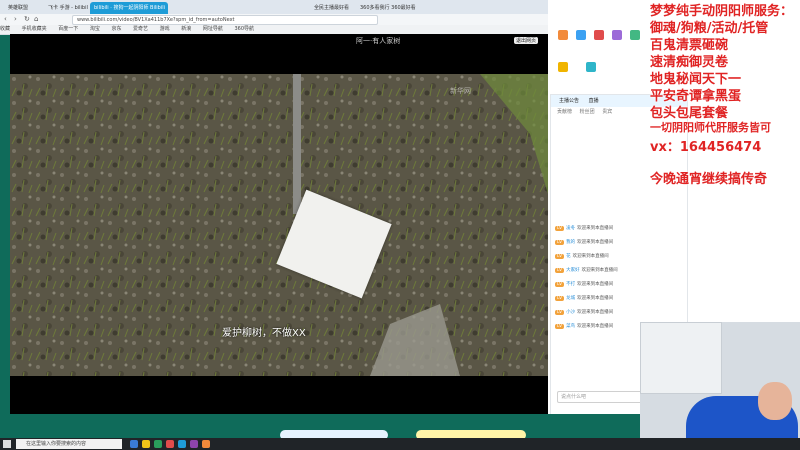  Describe the element at coordinates (570, 284) in the screenshot. I see `chat-nick: 不打` at that location.